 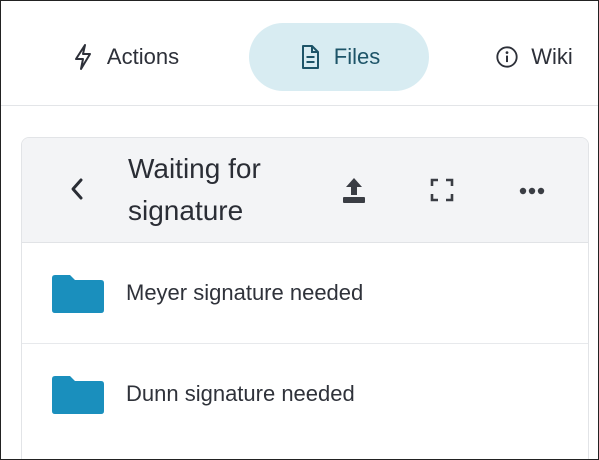 I want to click on tab-wiki-label: Wiki, so click(x=552, y=56).